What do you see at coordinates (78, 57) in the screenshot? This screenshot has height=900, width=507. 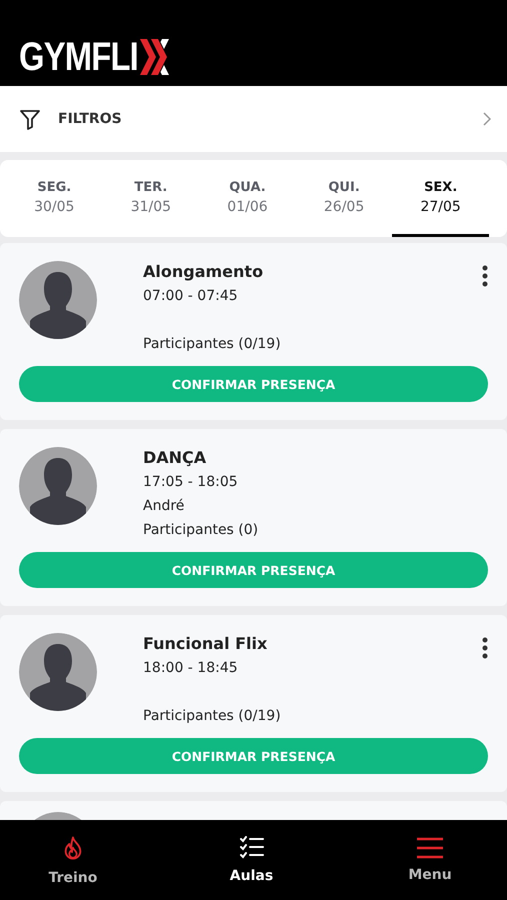 I see `logo-text: GYMFLI` at bounding box center [78, 57].